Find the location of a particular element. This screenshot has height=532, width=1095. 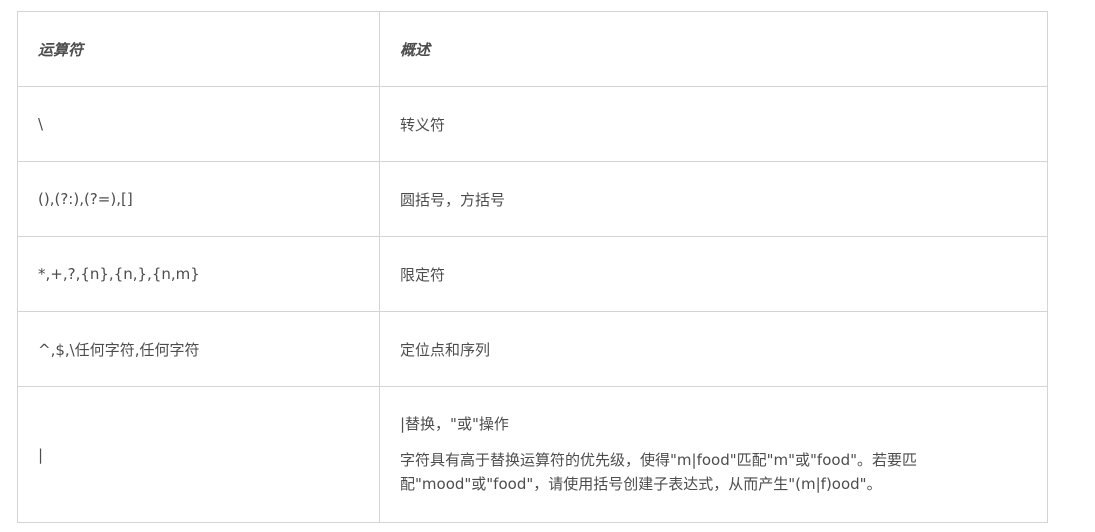

table-header-row: 运算符 概述 is located at coordinates (532, 49).